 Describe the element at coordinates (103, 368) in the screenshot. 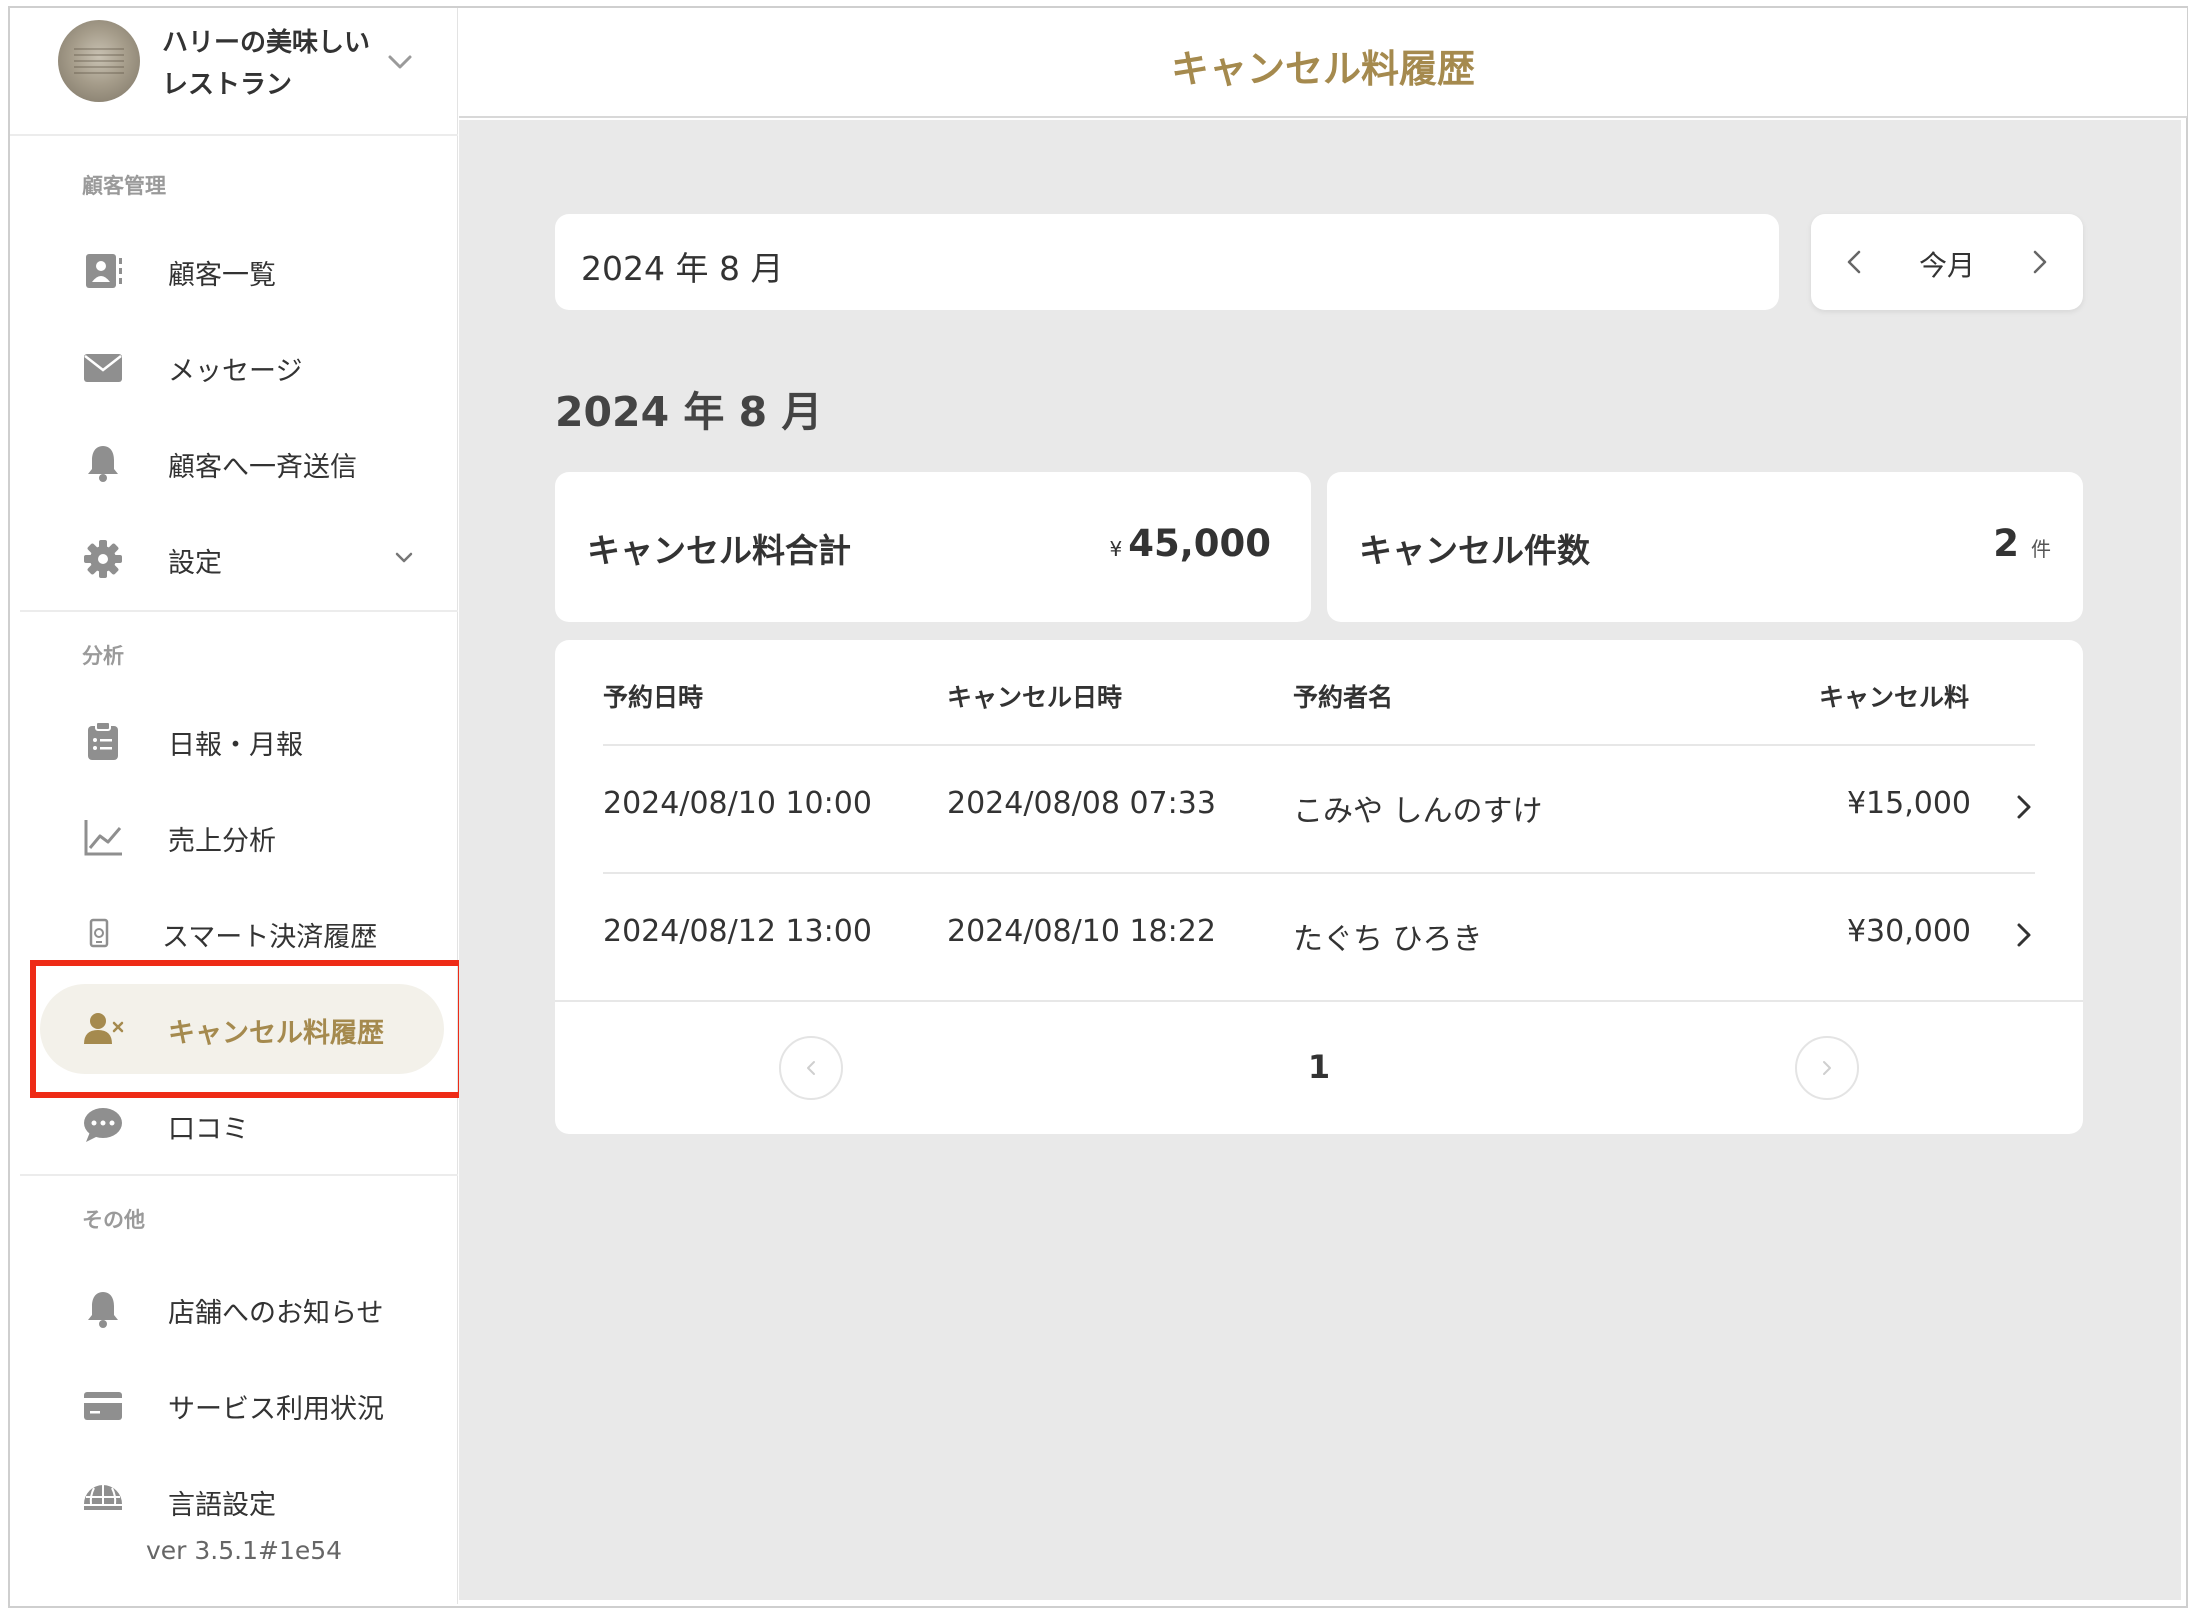

I see `envelope-icon` at that location.